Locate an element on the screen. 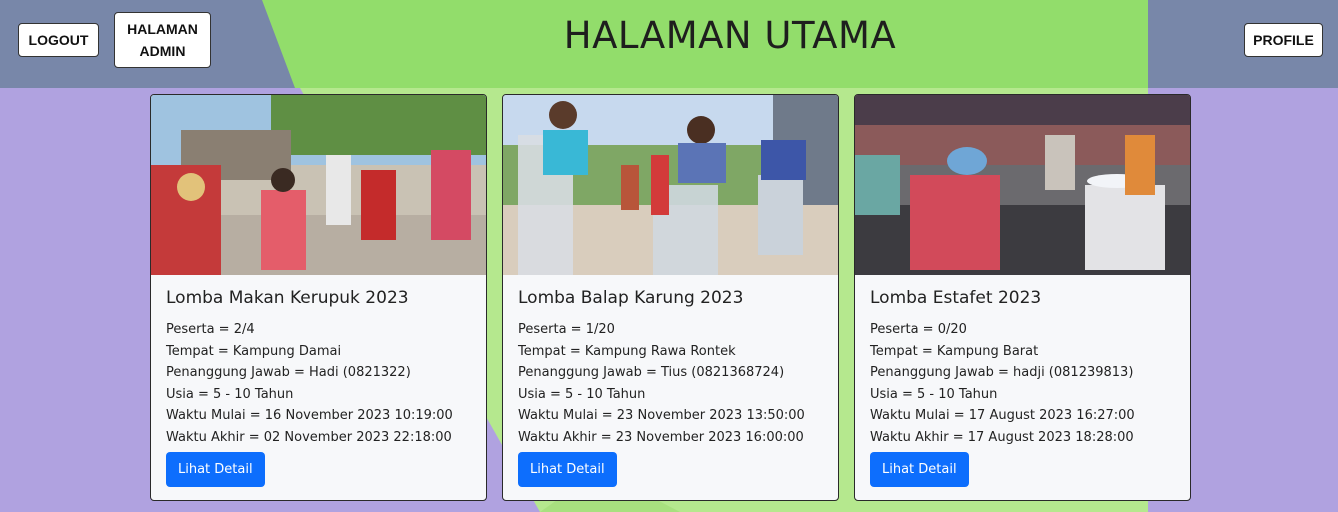  event-title: Lomba Balap Karung 2023 is located at coordinates (631, 298).